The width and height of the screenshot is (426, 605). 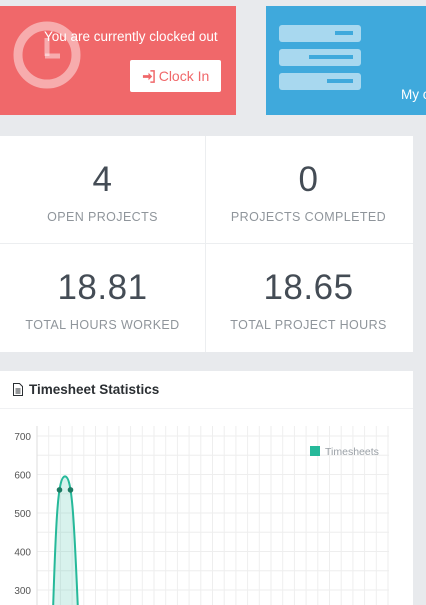 I want to click on clock-in-button: Clock In, so click(x=175, y=76).